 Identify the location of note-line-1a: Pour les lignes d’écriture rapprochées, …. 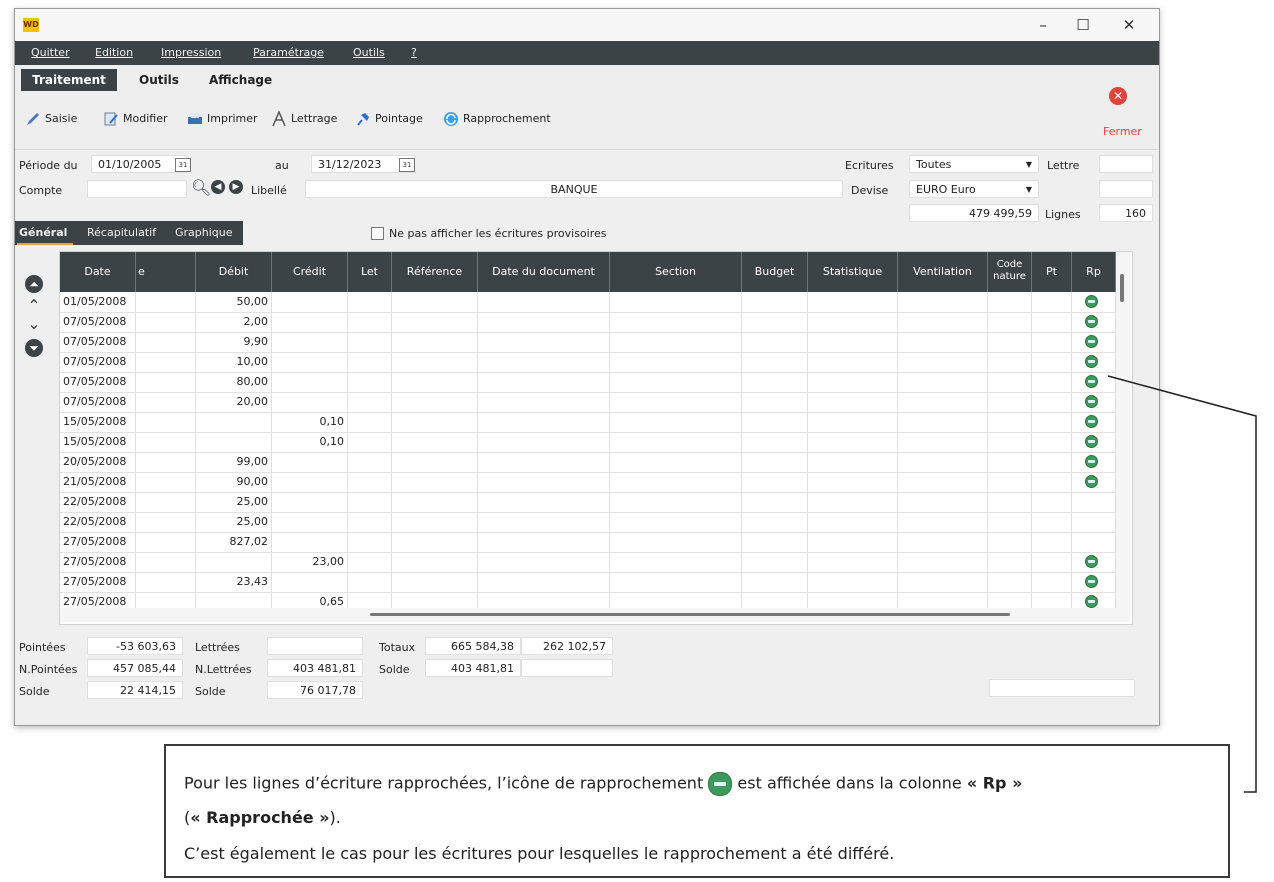
(444, 783).